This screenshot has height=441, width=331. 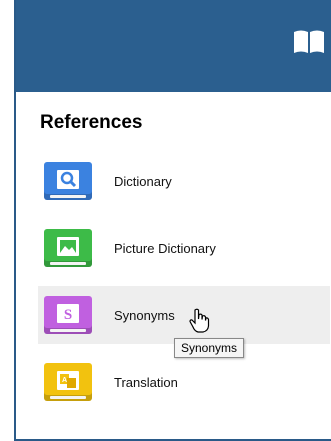 I want to click on open-book-button, so click(x=309, y=42).